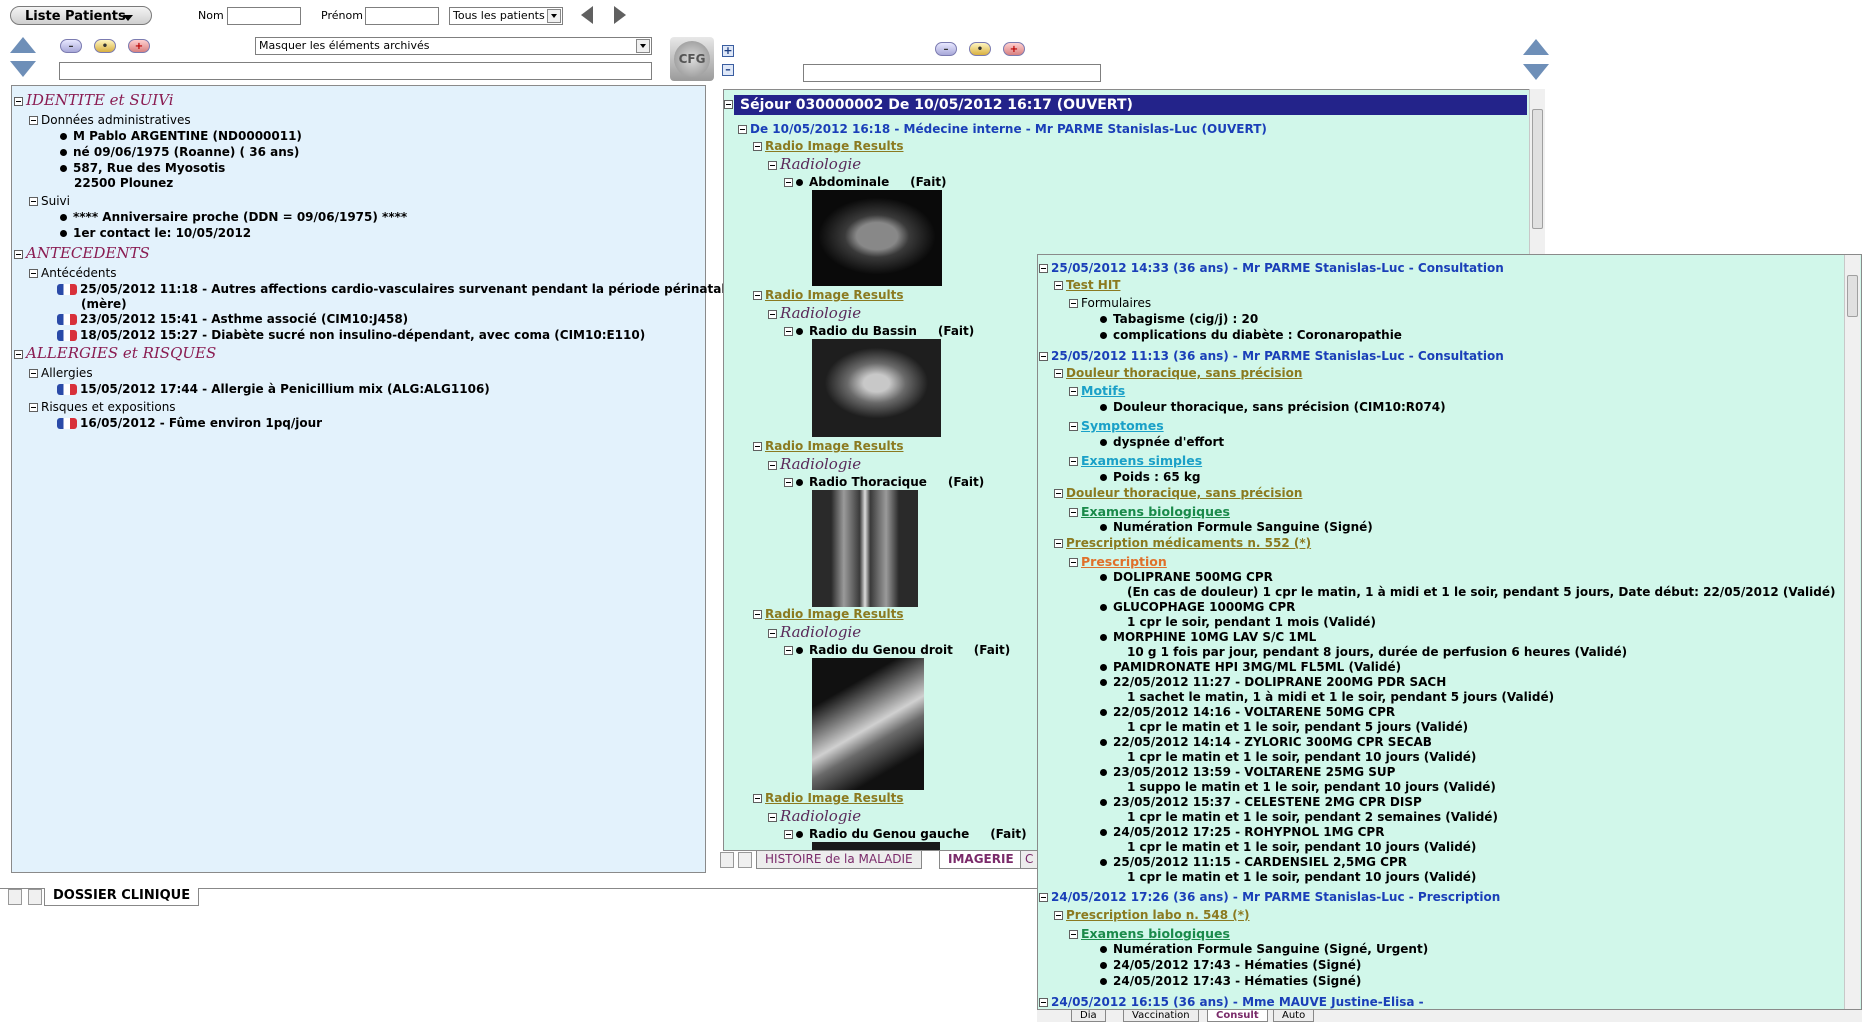 The width and height of the screenshot is (1864, 1022). Describe the element at coordinates (839, 860) in the screenshot. I see `tab-histoire-maladie: HISTOIRE de la MALADIE` at that location.